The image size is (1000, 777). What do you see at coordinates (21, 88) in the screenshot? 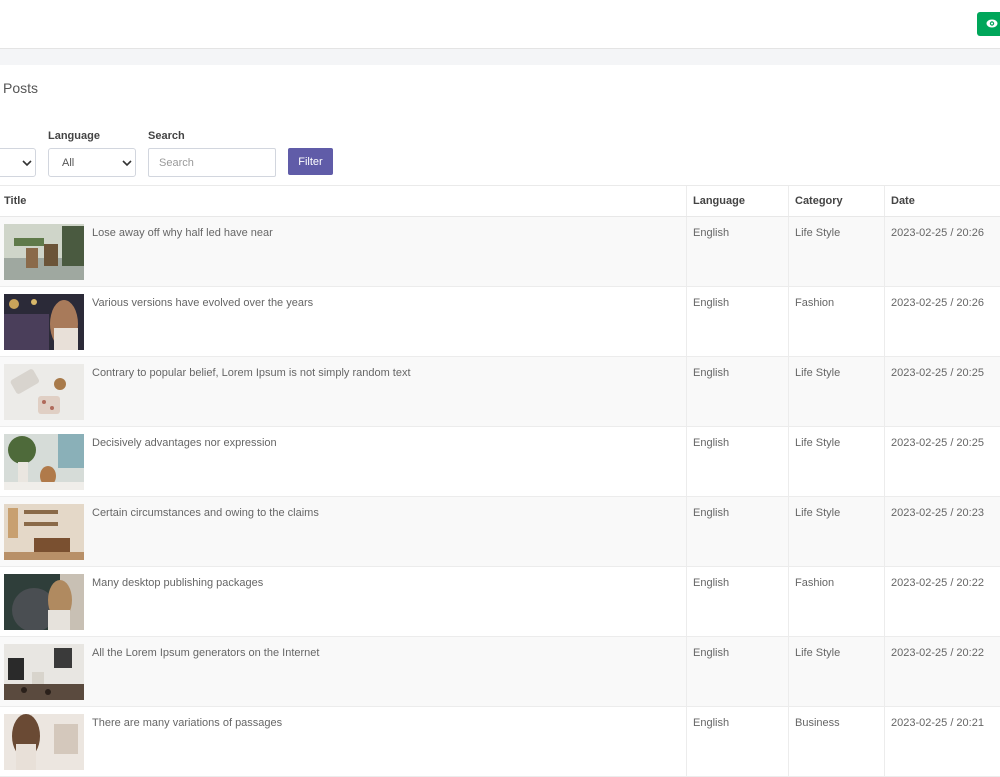
I see `page-title: Posts` at bounding box center [21, 88].